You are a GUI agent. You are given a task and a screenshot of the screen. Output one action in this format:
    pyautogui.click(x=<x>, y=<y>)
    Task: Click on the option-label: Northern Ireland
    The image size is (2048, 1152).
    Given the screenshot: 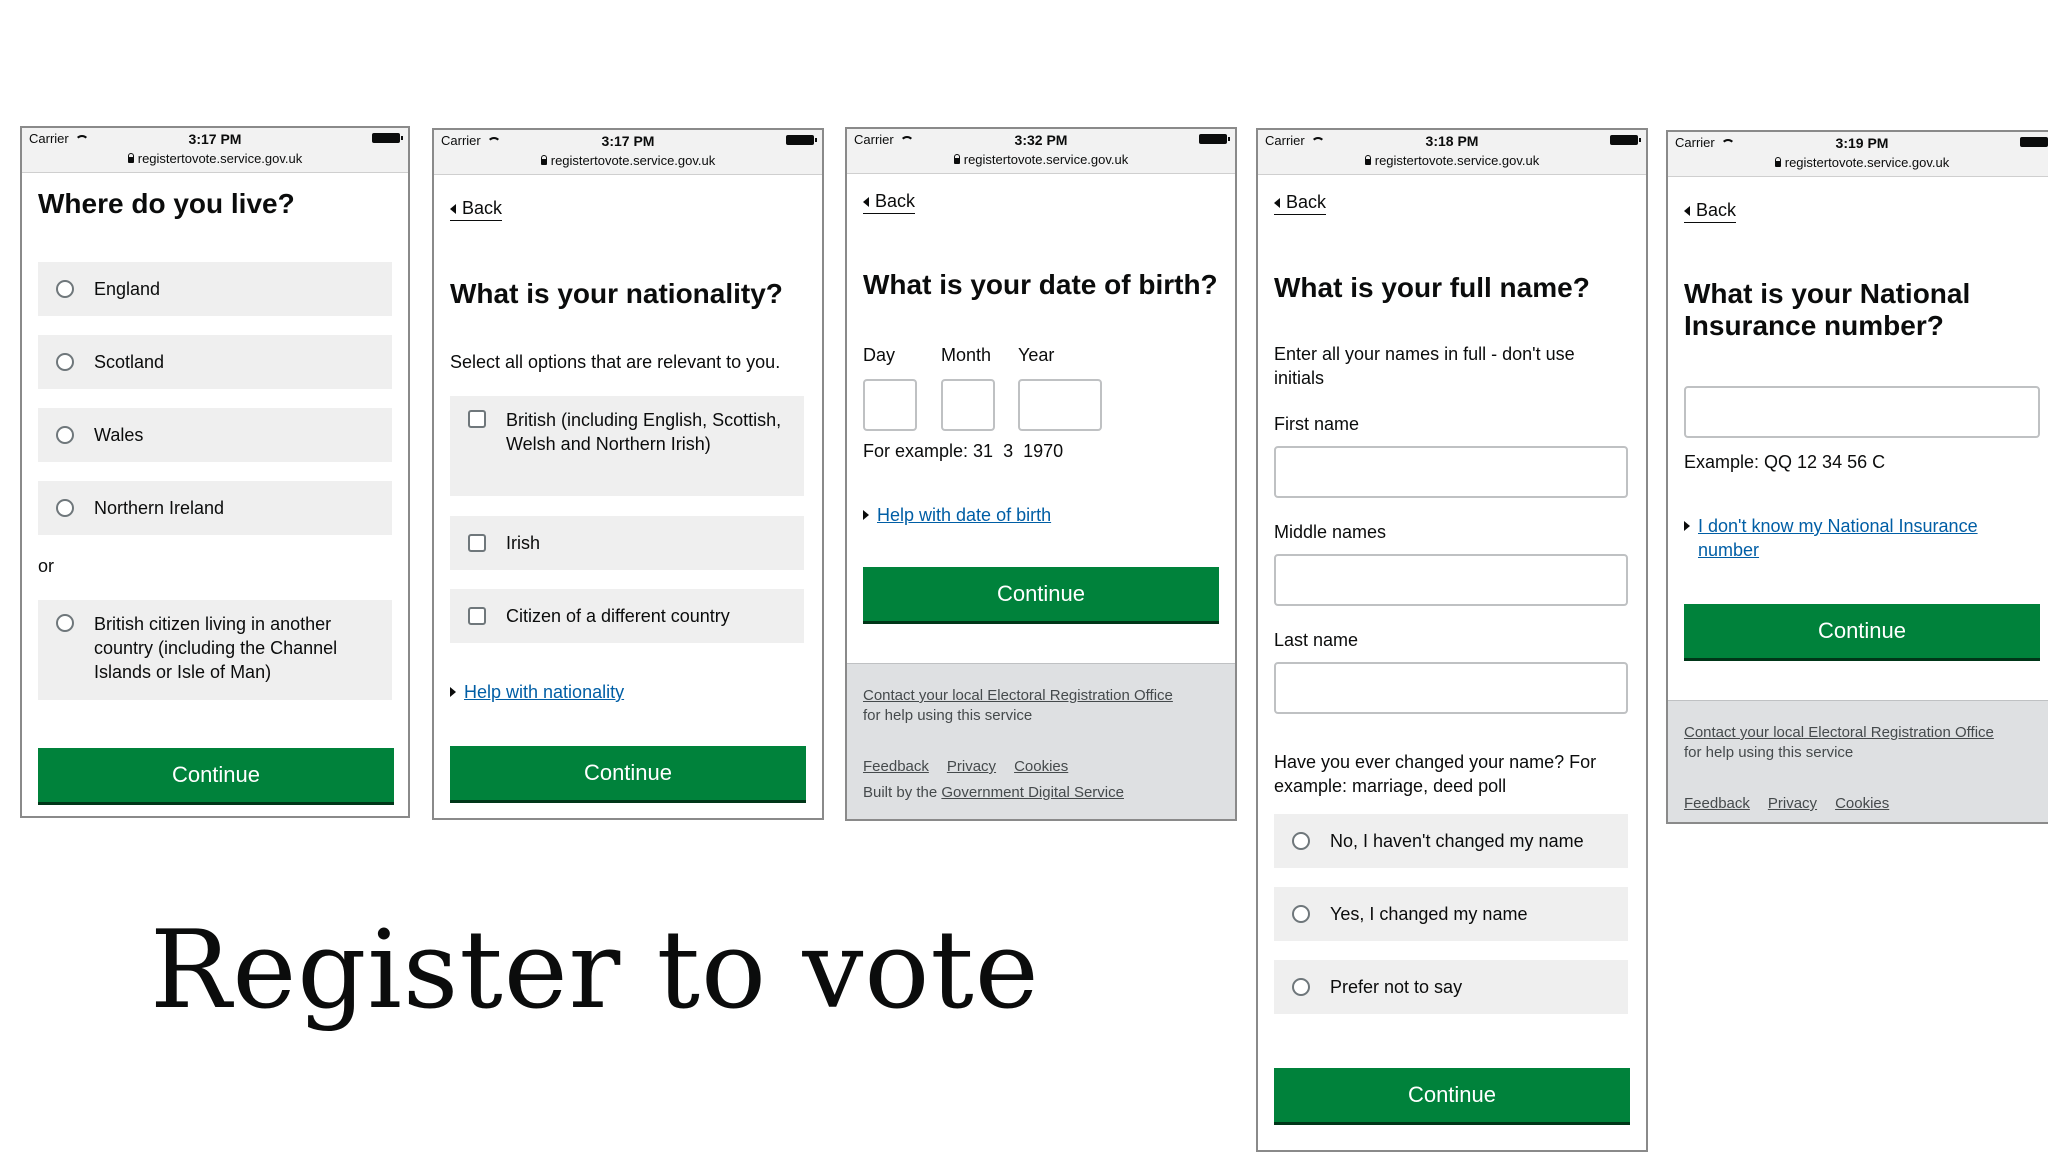 What is the action you would take?
    pyautogui.click(x=159, y=508)
    